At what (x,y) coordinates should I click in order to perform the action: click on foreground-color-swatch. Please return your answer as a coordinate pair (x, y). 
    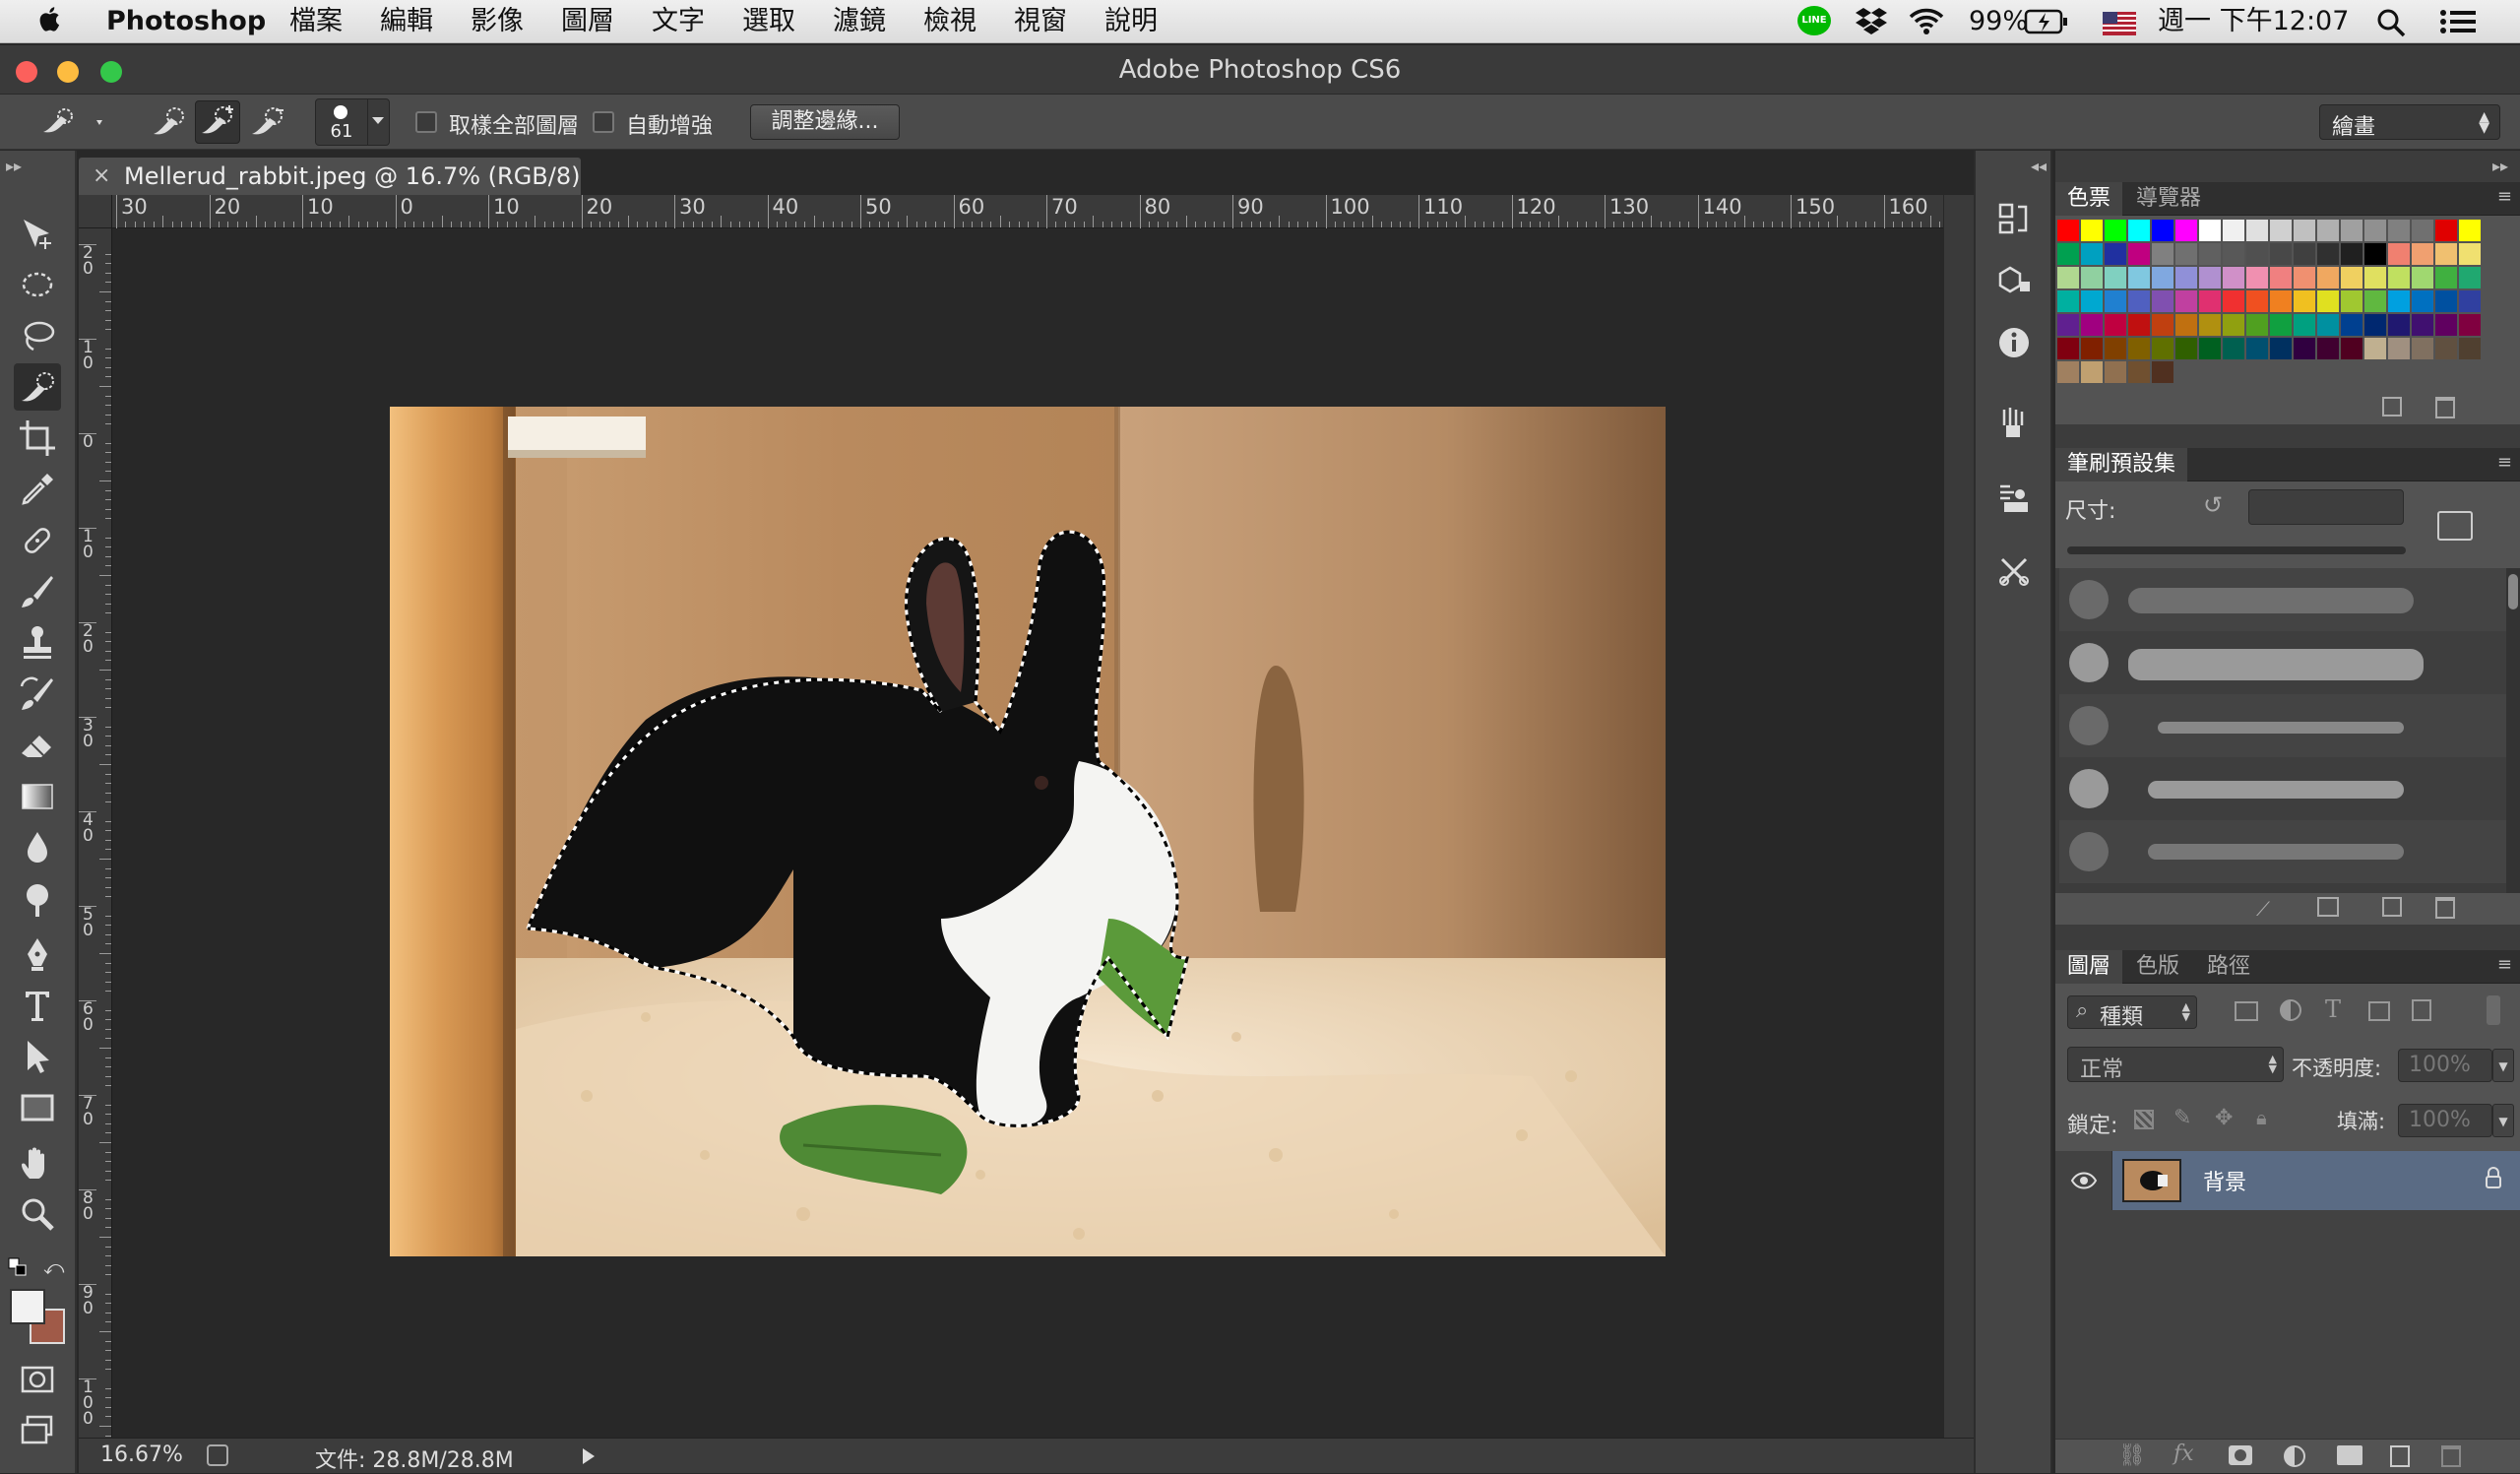
    Looking at the image, I should click on (27, 1307).